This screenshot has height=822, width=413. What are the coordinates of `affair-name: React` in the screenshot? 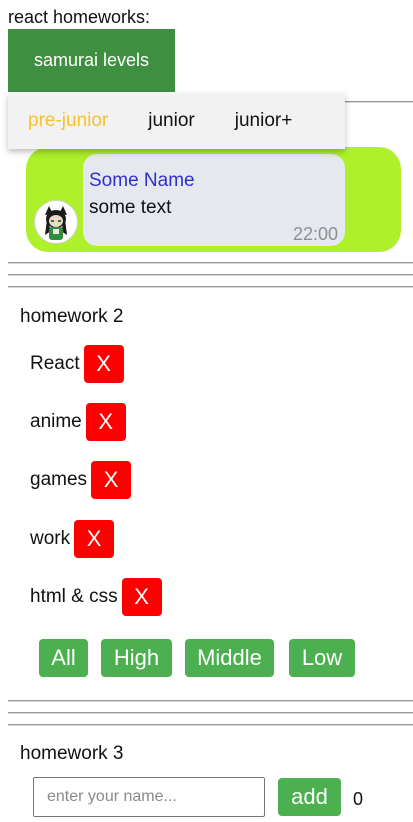 It's located at (55, 363).